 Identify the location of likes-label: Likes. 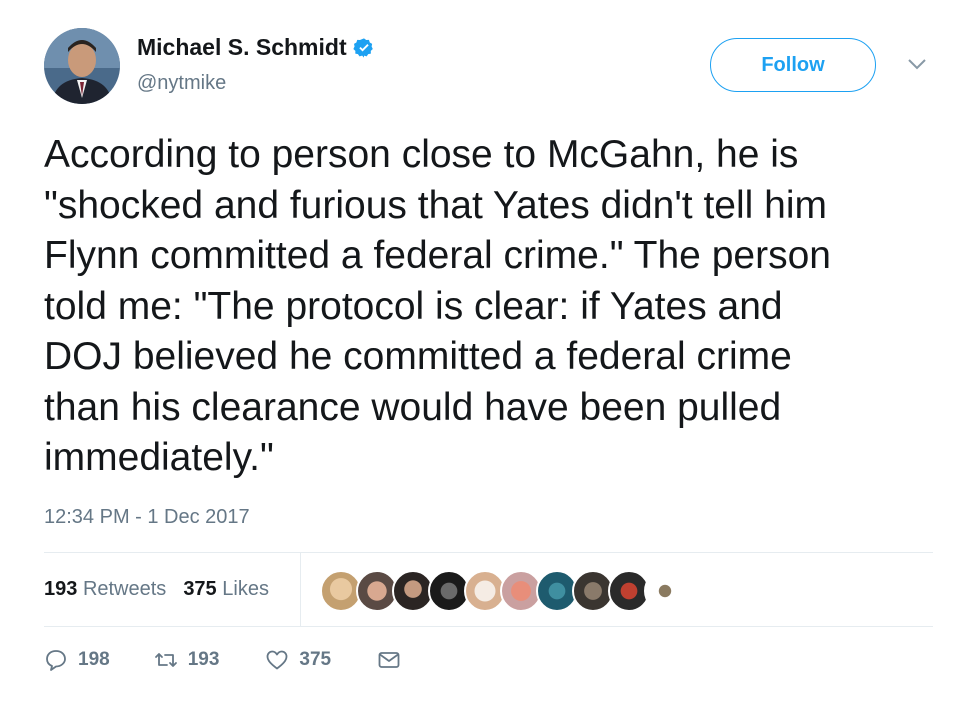
(245, 588).